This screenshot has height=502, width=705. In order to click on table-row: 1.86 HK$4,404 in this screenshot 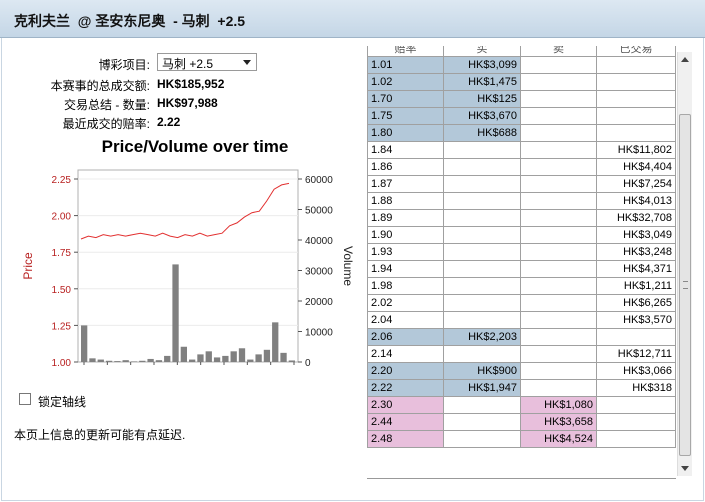, I will do `click(521, 167)`.